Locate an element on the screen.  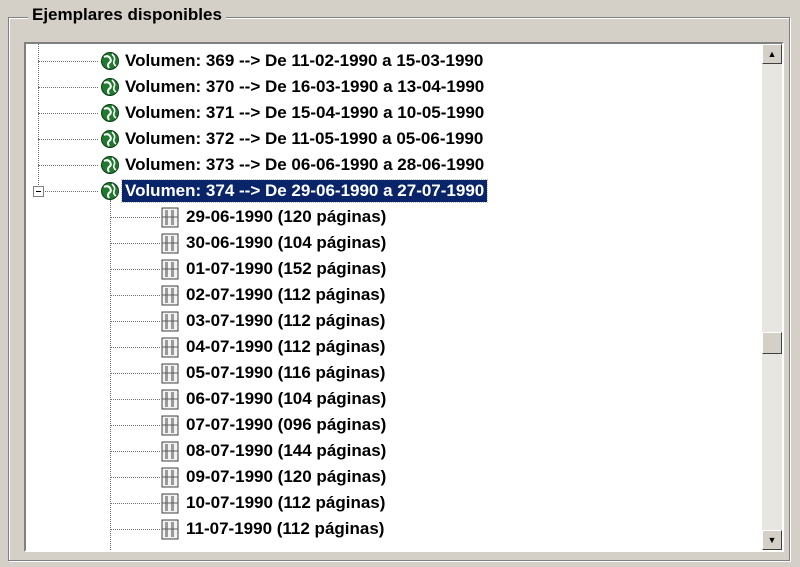
issue-label: 10-07-1990 (112 páginas) is located at coordinates (285, 503).